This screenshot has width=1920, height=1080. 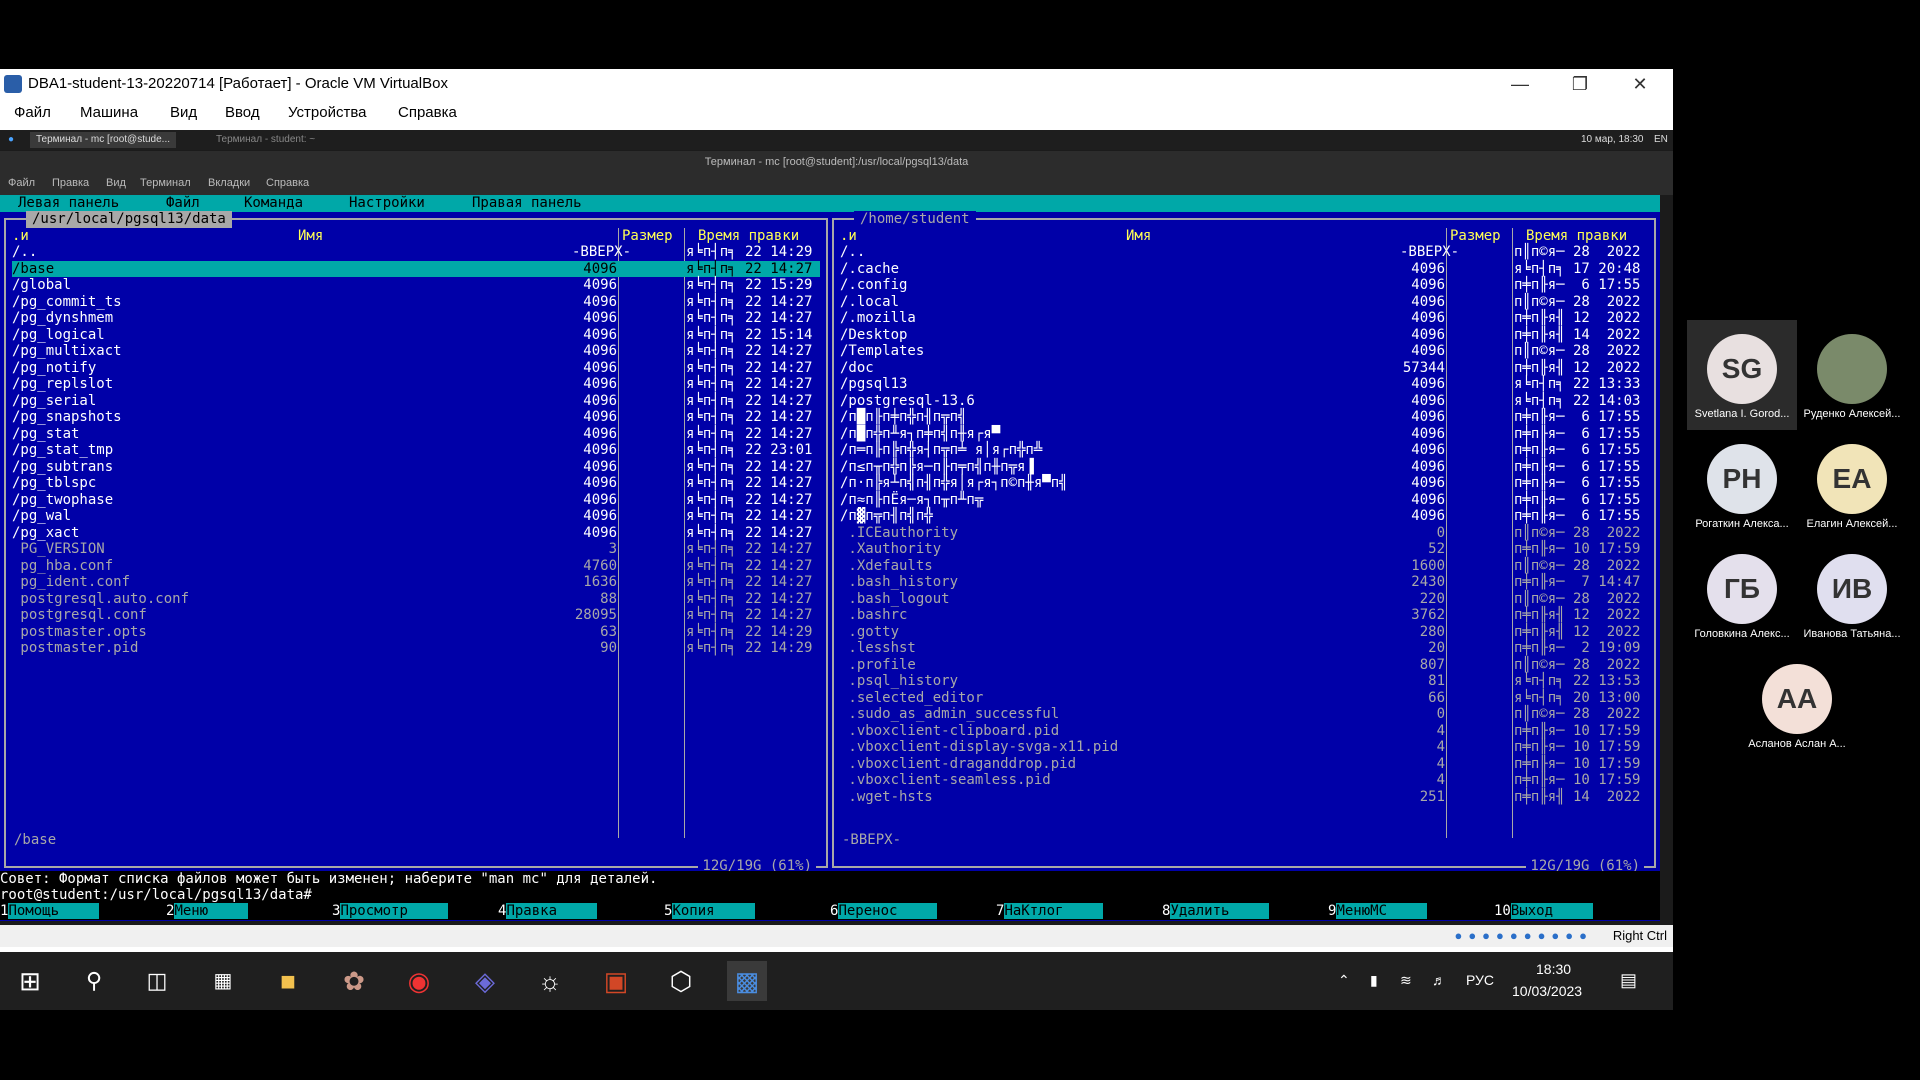 I want to click on guest-tab-student: Терминал - student: ~, so click(x=265, y=140).